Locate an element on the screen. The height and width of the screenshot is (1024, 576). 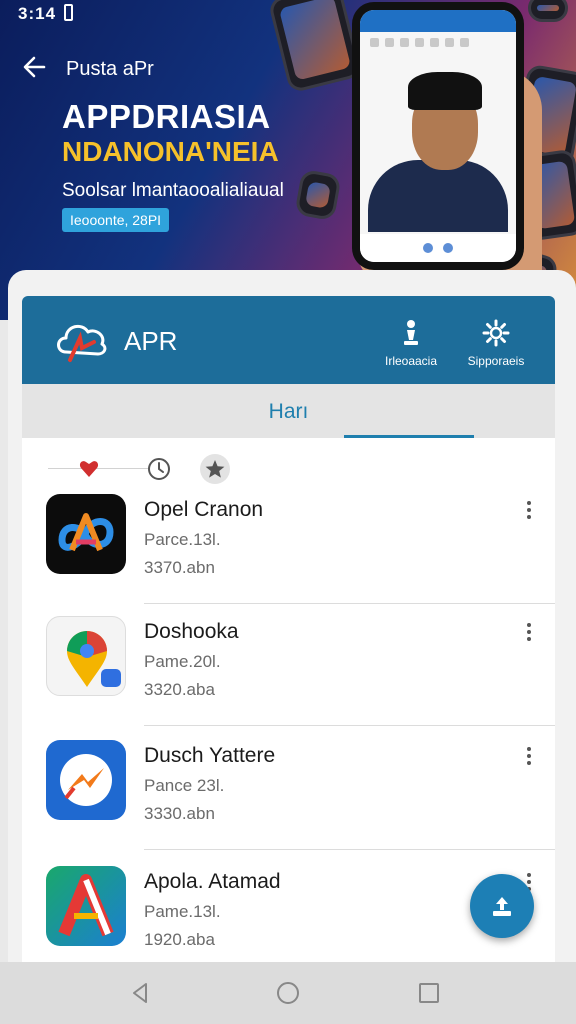
phone-topbar is located at coordinates (438, 21).